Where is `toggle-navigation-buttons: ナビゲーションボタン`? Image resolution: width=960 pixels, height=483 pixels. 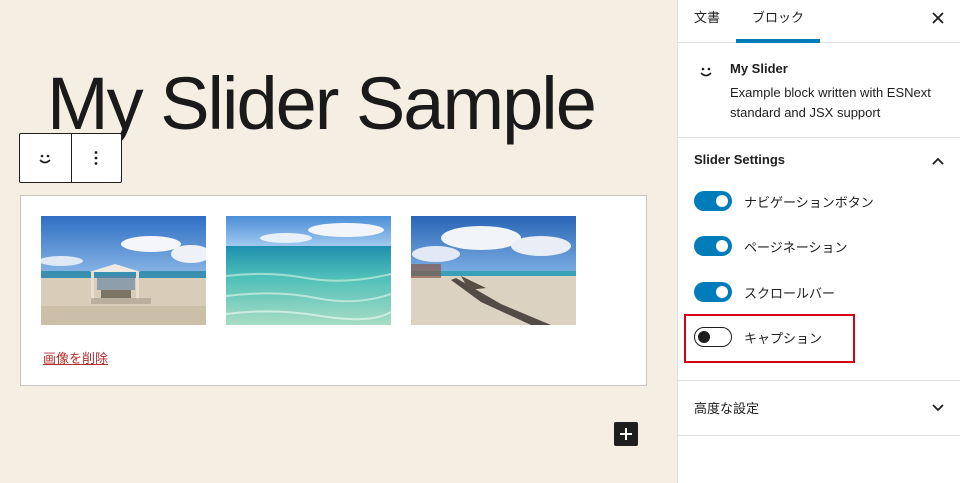
toggle-navigation-buttons: ナビゲーションボタン is located at coordinates (784, 201).